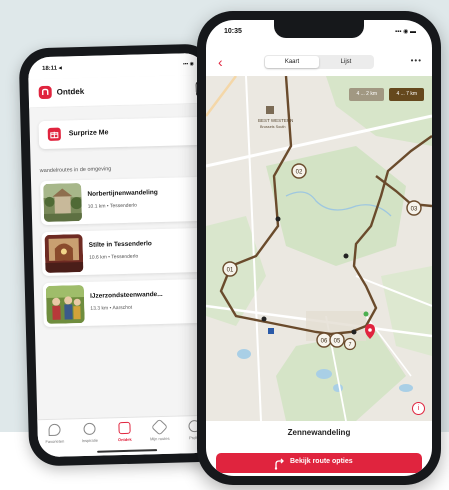  What do you see at coordinates (123, 133) in the screenshot?
I see `surprise-me-button: Surprize Me ›` at bounding box center [123, 133].